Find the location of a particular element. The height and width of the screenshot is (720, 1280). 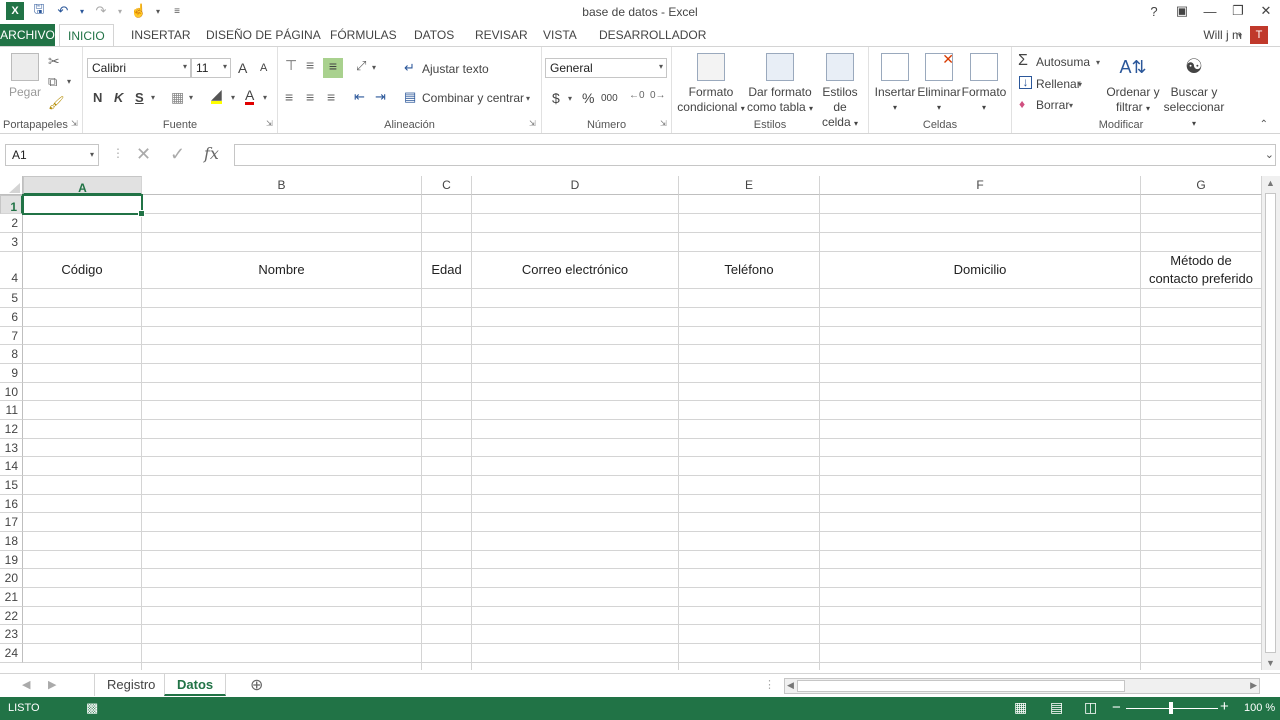

zoom-in-icon: + is located at coordinates (1224, 706).